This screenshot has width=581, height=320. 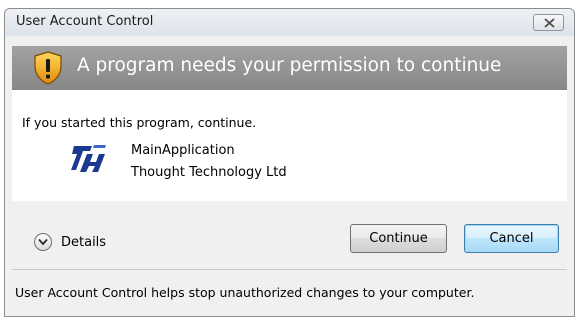 I want to click on cancel-button: Cancel, so click(x=511, y=238).